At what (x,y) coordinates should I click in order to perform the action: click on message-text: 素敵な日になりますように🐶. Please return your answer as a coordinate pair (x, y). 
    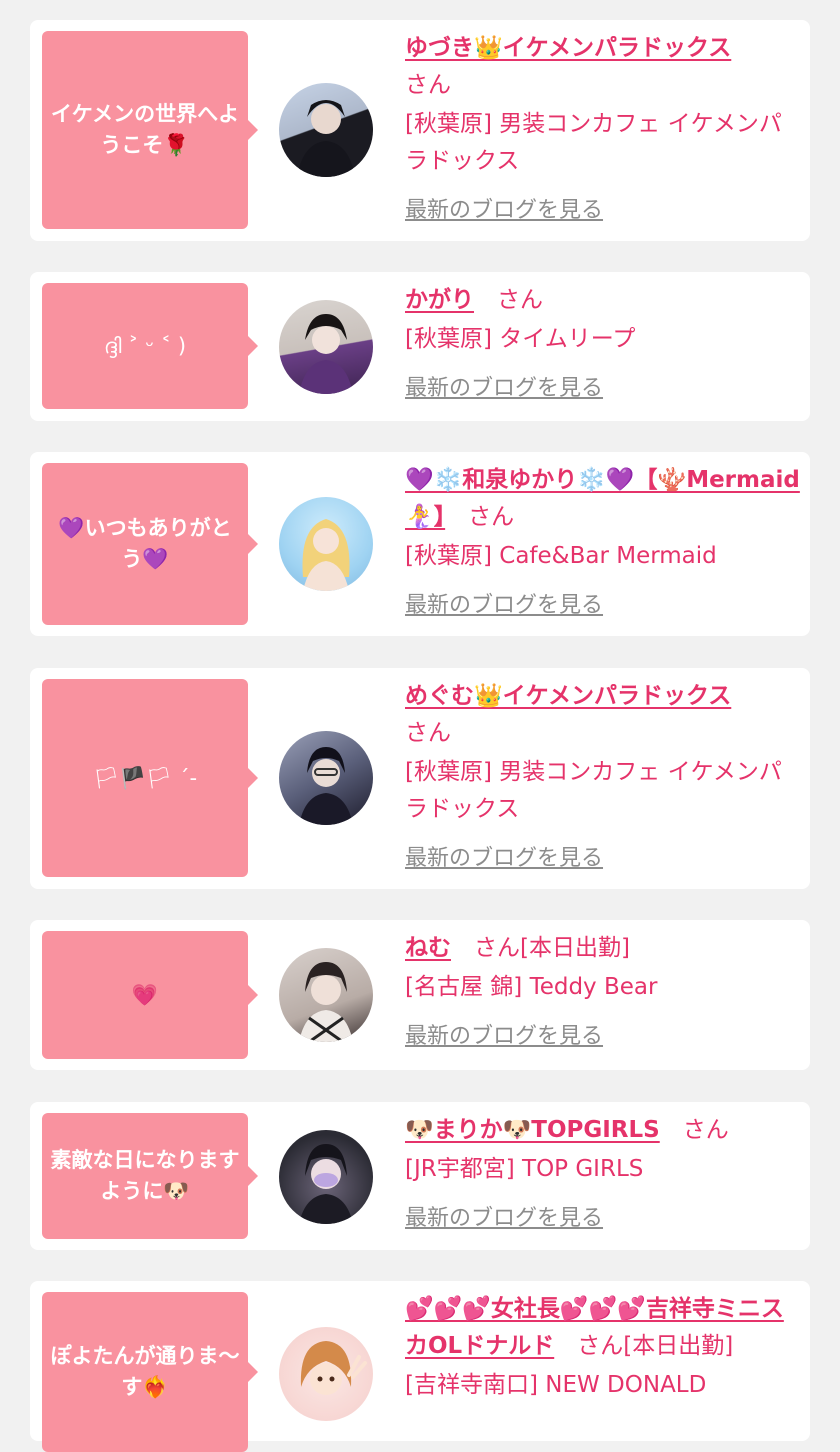
    Looking at the image, I should click on (145, 1175).